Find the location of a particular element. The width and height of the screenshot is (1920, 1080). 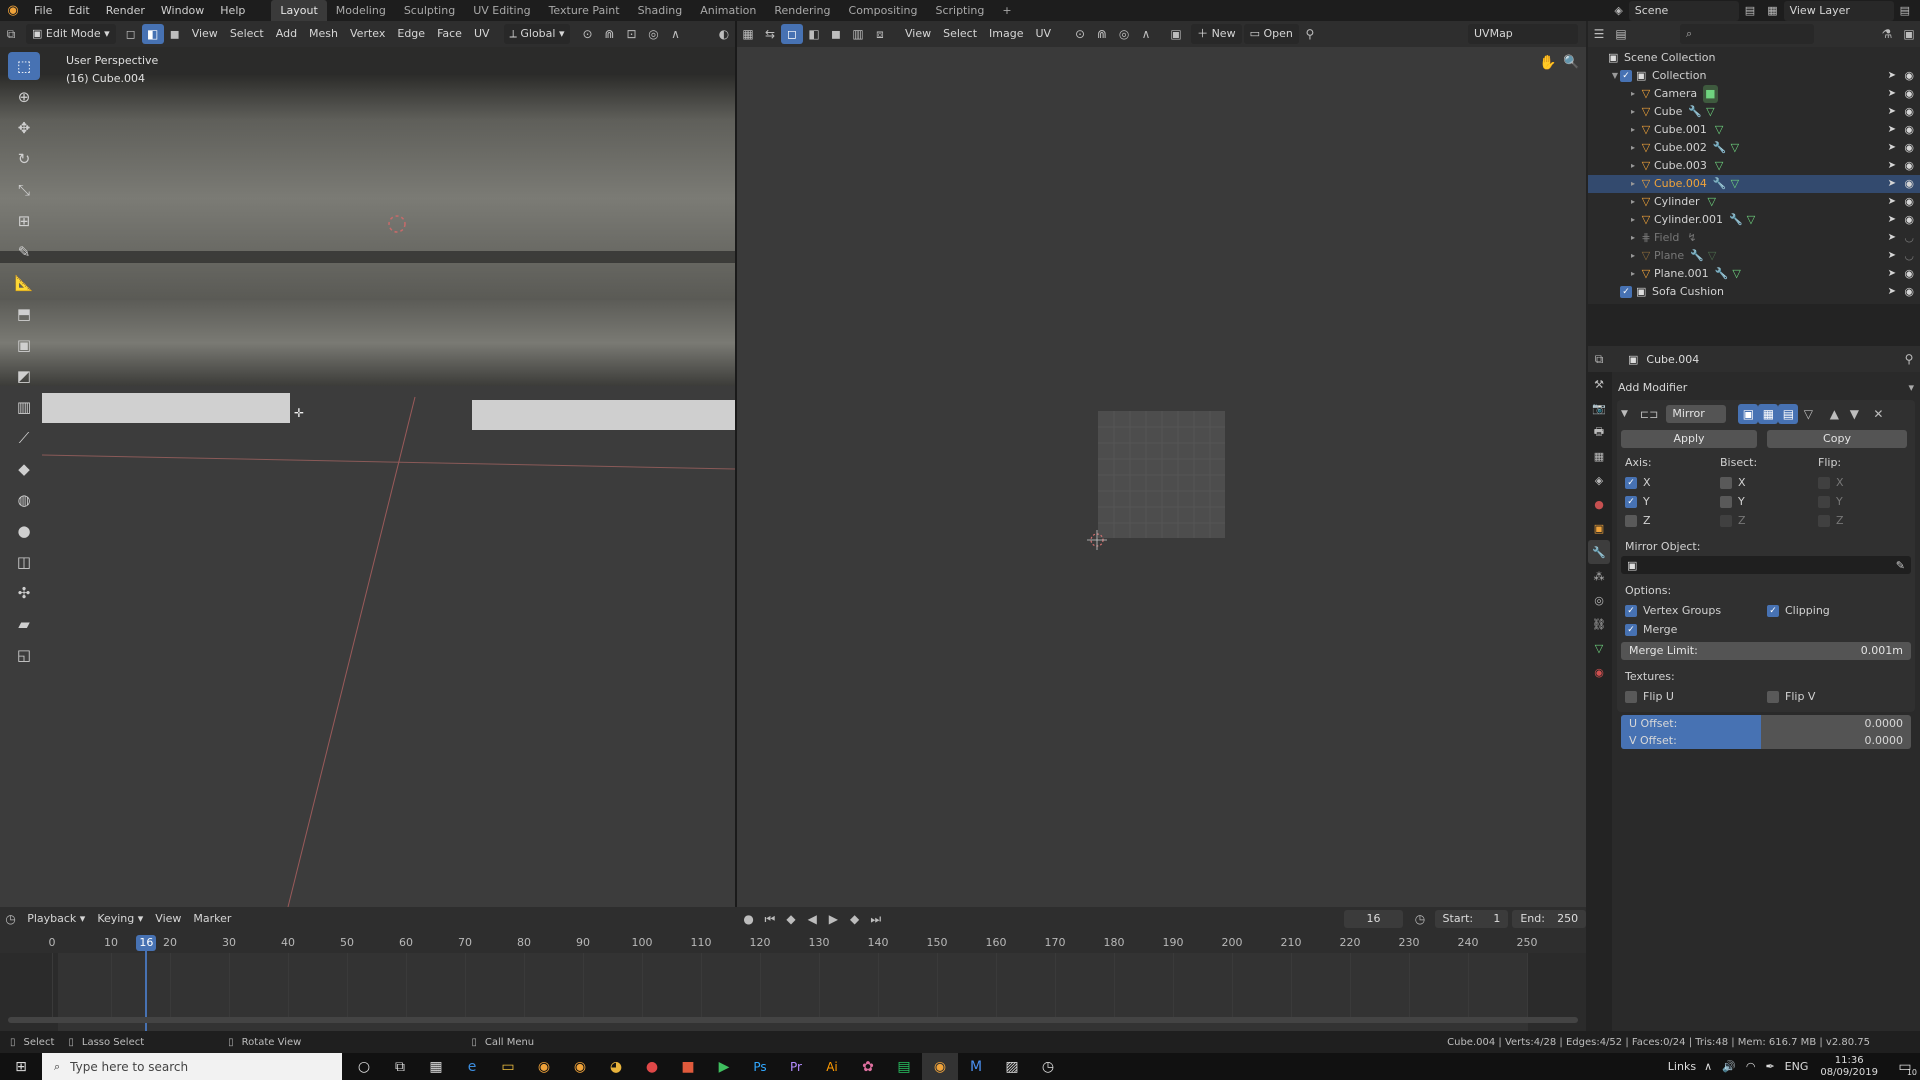

playhead-frame-badge: 16 is located at coordinates (146, 943).